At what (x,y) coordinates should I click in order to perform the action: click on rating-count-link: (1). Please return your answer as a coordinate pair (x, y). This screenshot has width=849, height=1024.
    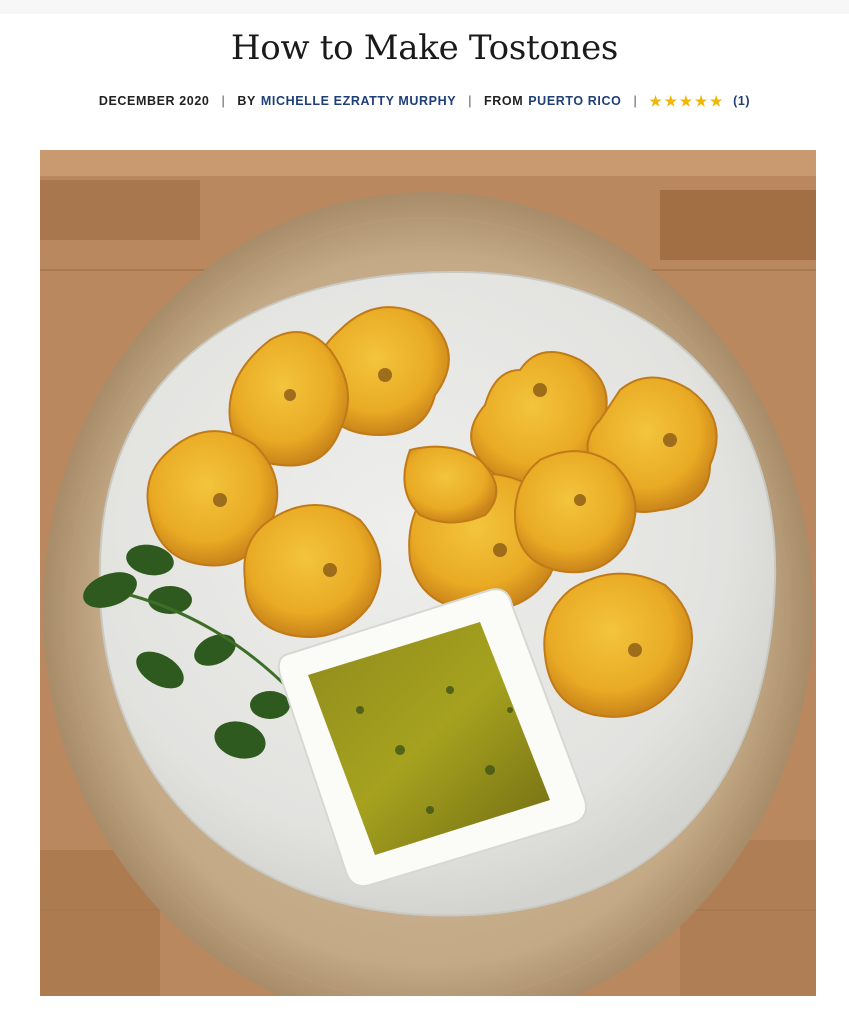
    Looking at the image, I should click on (741, 101).